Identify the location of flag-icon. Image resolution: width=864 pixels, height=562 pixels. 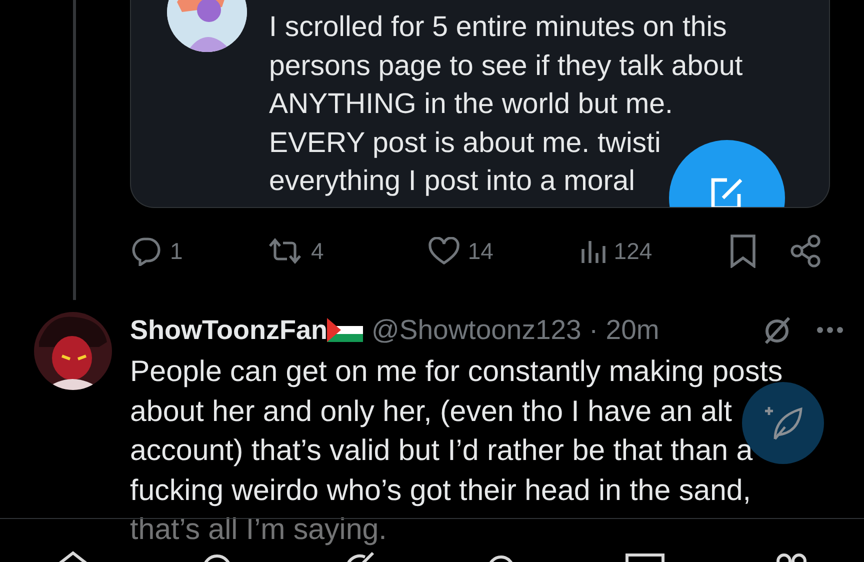
(345, 330).